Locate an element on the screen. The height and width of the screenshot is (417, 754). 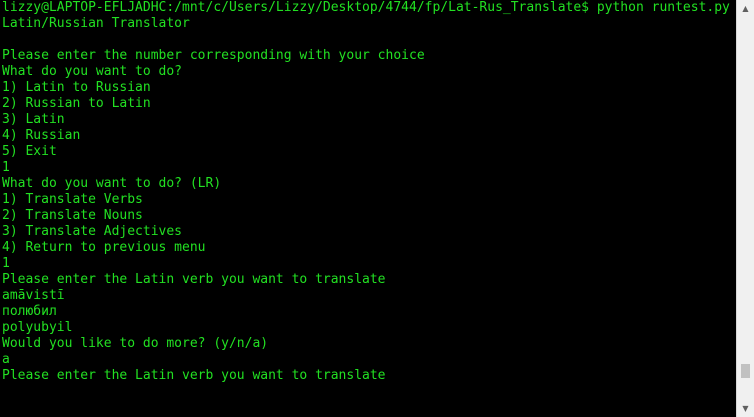
terminal-line: Latin/Russian Translator is located at coordinates (96, 23).